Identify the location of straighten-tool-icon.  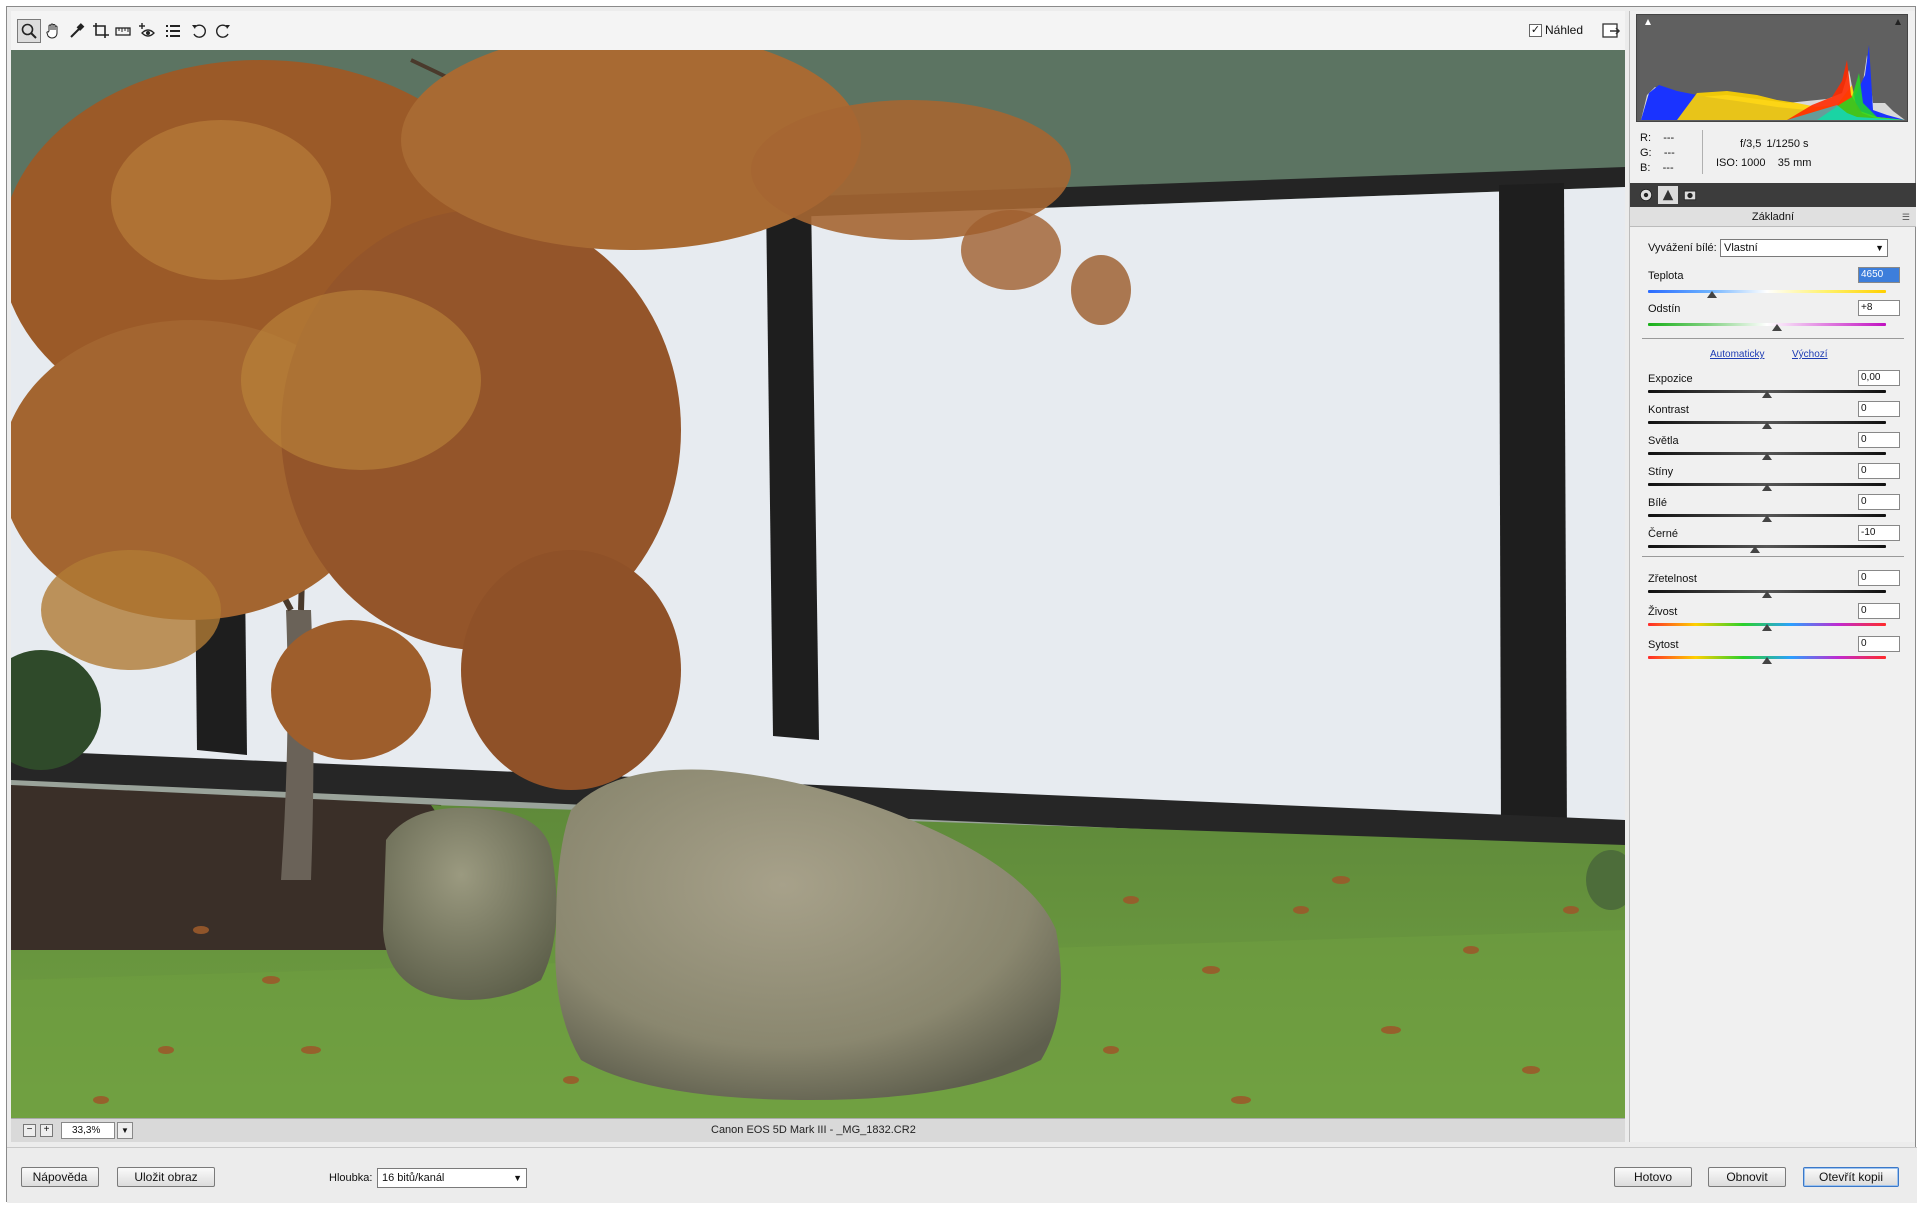
(123, 31).